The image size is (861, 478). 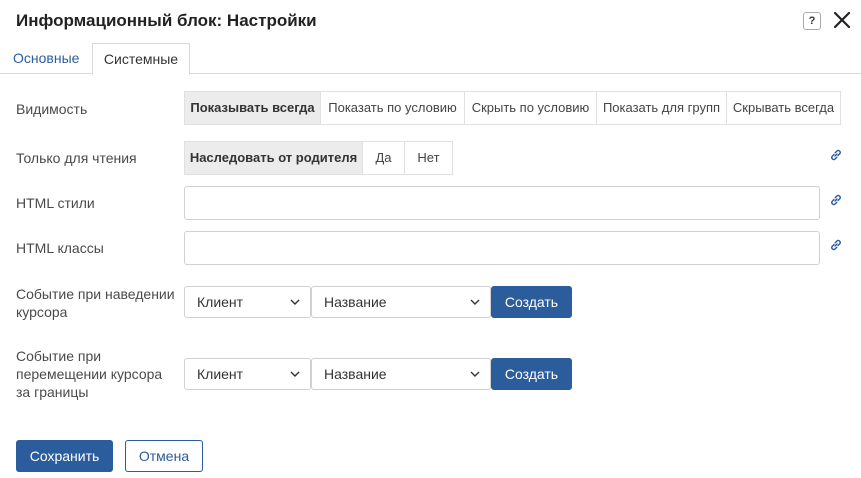 What do you see at coordinates (247, 374) in the screenshot?
I see `leave-event-source-select: Клиент` at bounding box center [247, 374].